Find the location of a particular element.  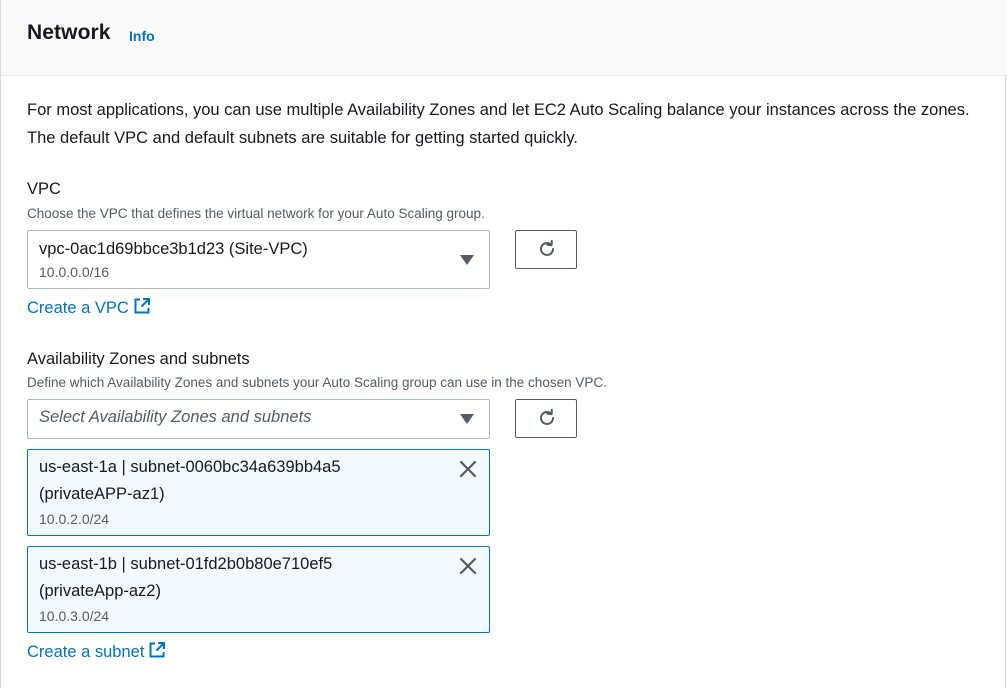

create-subnet-link: Create a subnet is located at coordinates (96, 651).